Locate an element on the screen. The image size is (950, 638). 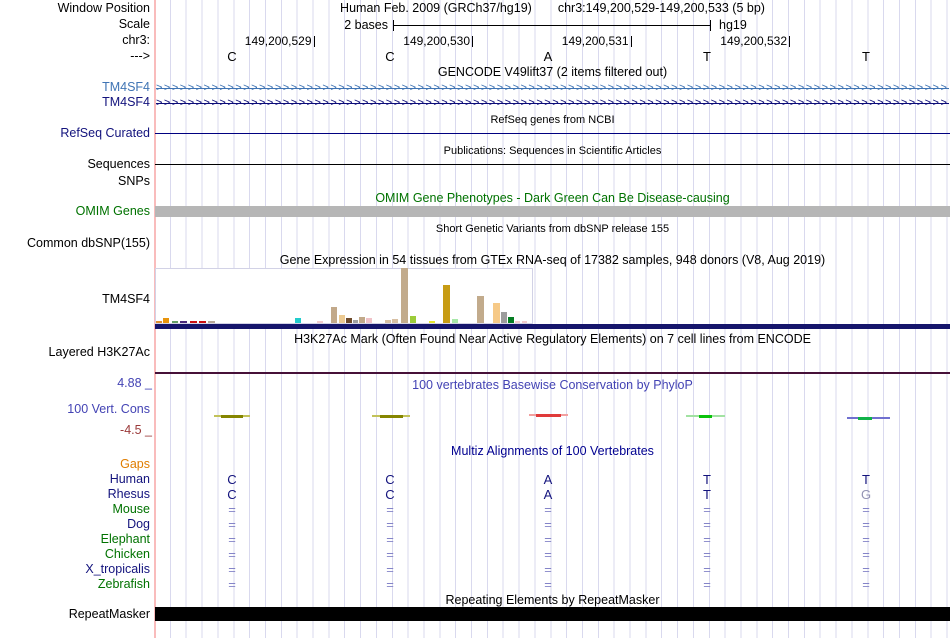
gtex-gene-model-line is located at coordinates (552, 326).